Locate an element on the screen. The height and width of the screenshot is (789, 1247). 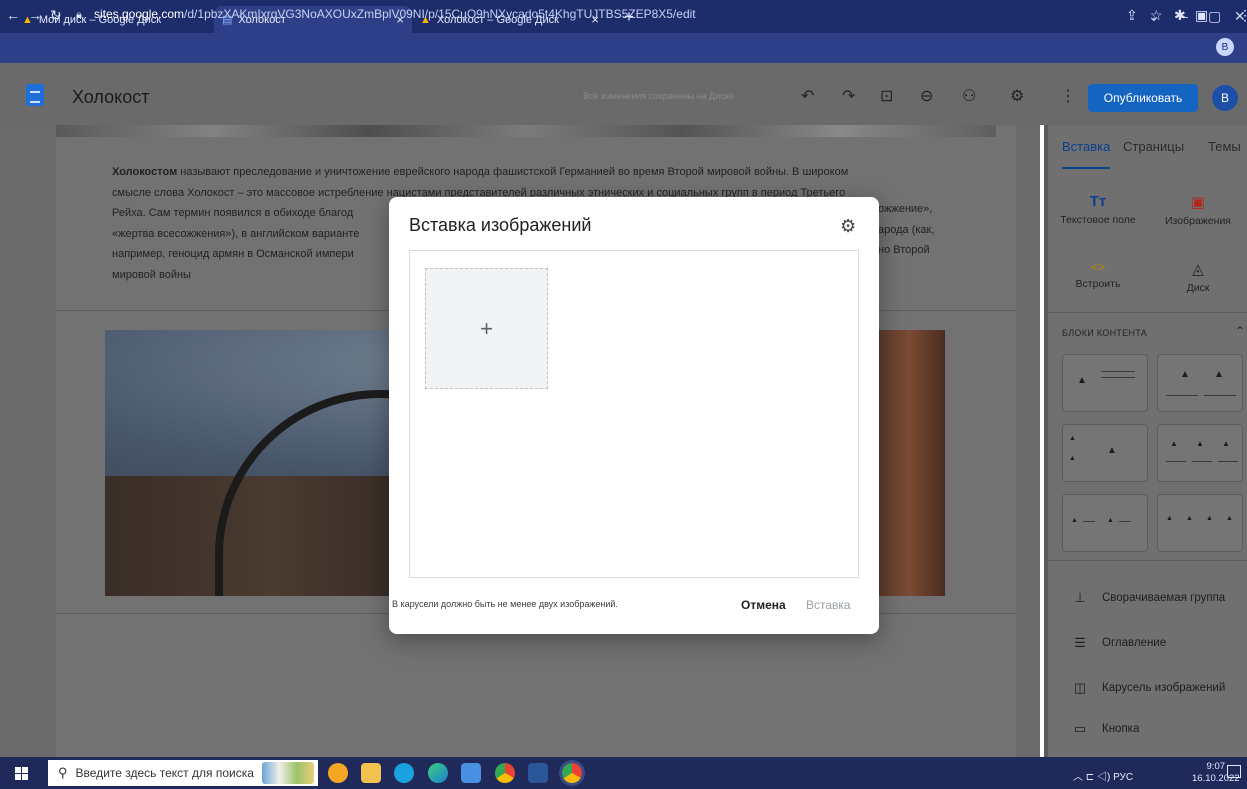
windows-start-icon is located at coordinates (21, 773).